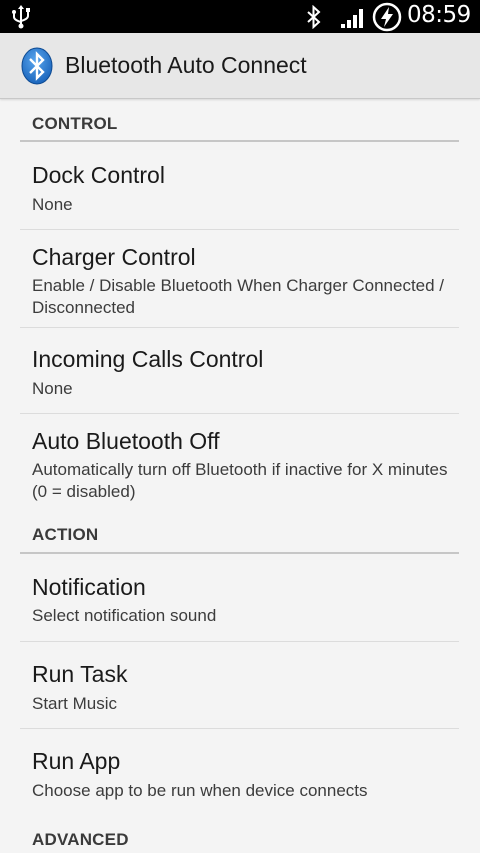 The height and width of the screenshot is (853, 480). I want to click on status-time: 08:59, so click(439, 15).